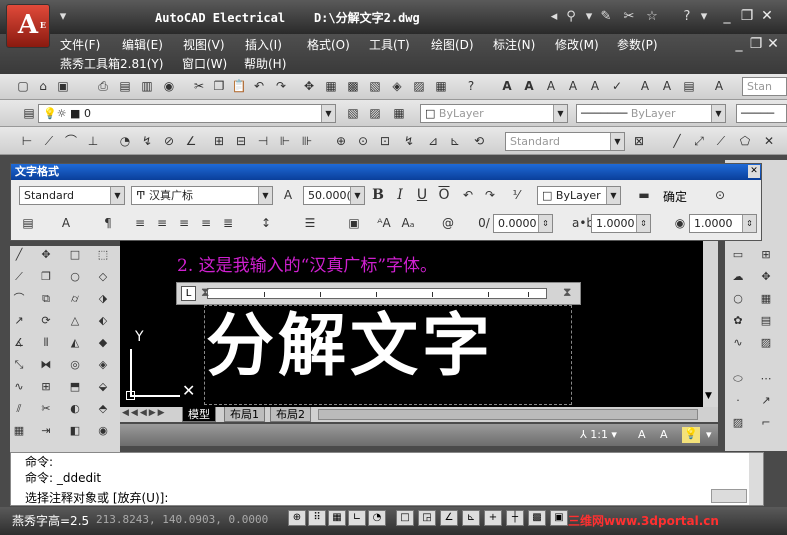 This screenshot has height=535, width=787. Describe the element at coordinates (103, 277) in the screenshot. I see `tool-3dwedge-icon: ◇` at that location.